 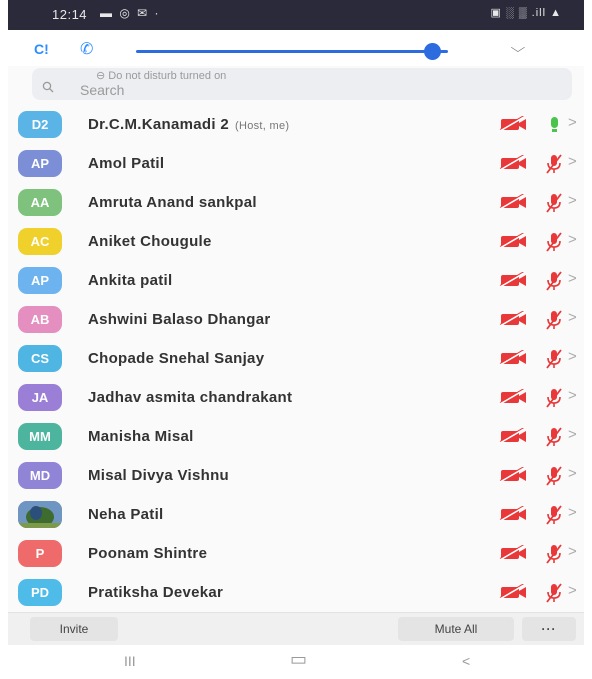 I want to click on chevron-down-icon: ⌵, so click(x=518, y=48).